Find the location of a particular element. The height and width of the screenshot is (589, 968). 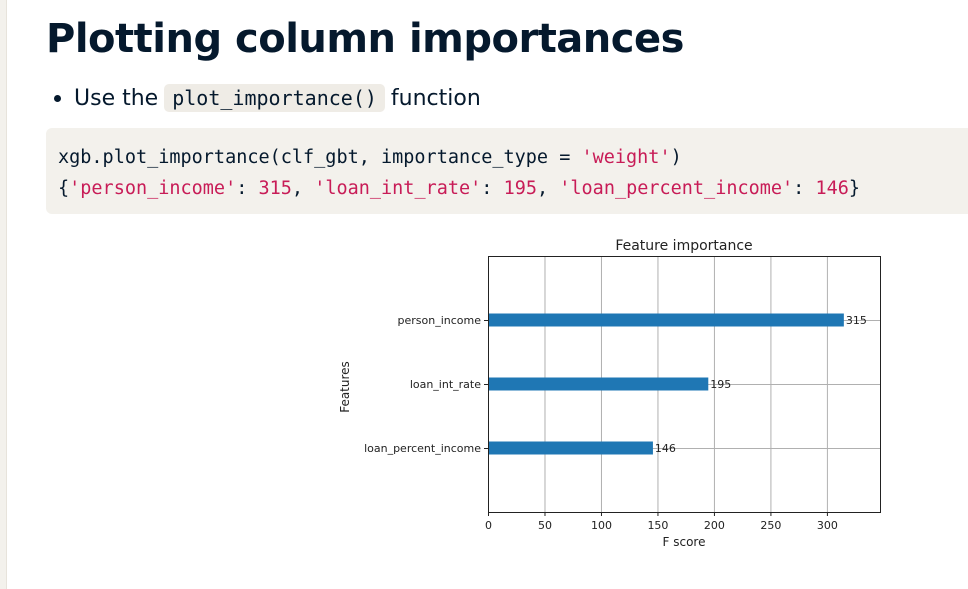

x-tick-label-1: 50 is located at coordinates (545, 525).